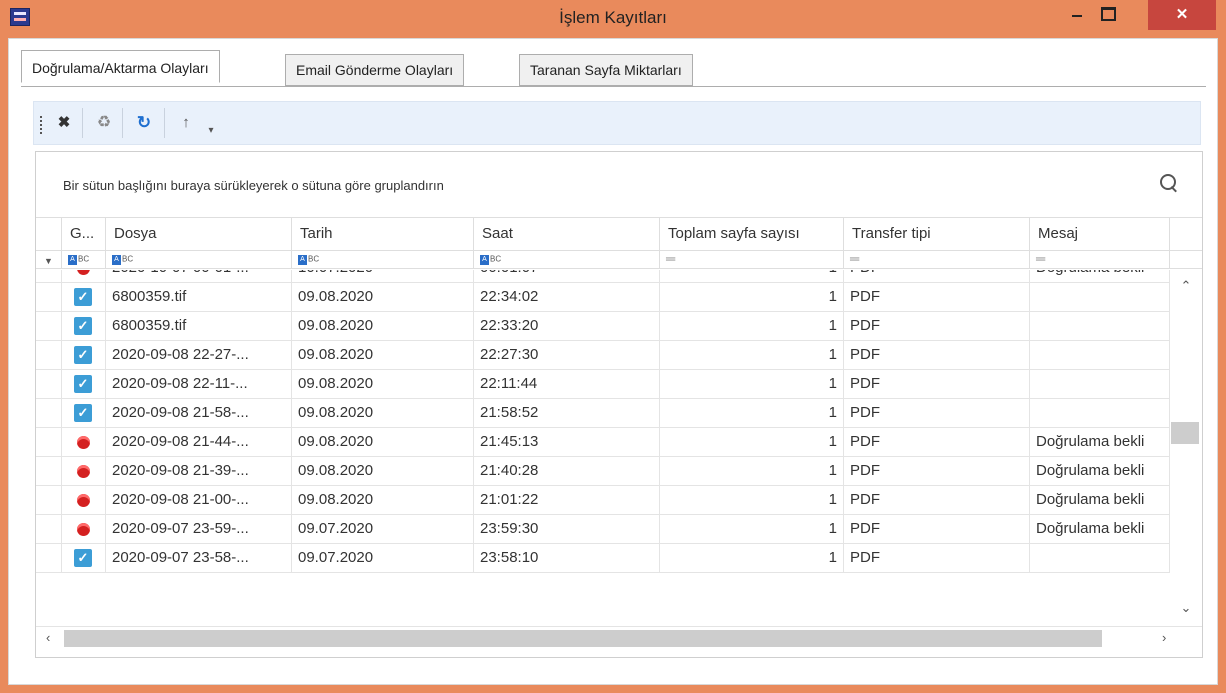 The image size is (1226, 693). I want to click on horizontal-scrollbar: ‹ ›, so click(619, 638).